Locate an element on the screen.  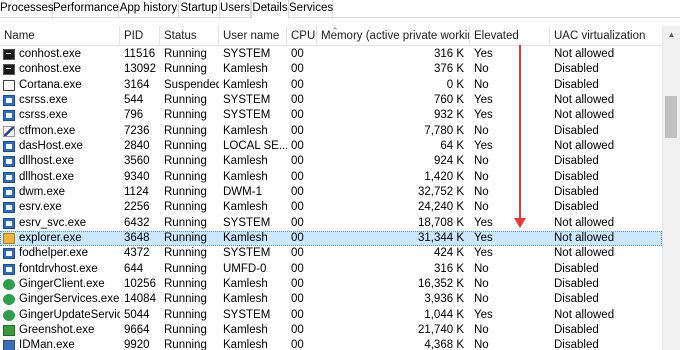
process-pid: 5044 is located at coordinates (137, 314).